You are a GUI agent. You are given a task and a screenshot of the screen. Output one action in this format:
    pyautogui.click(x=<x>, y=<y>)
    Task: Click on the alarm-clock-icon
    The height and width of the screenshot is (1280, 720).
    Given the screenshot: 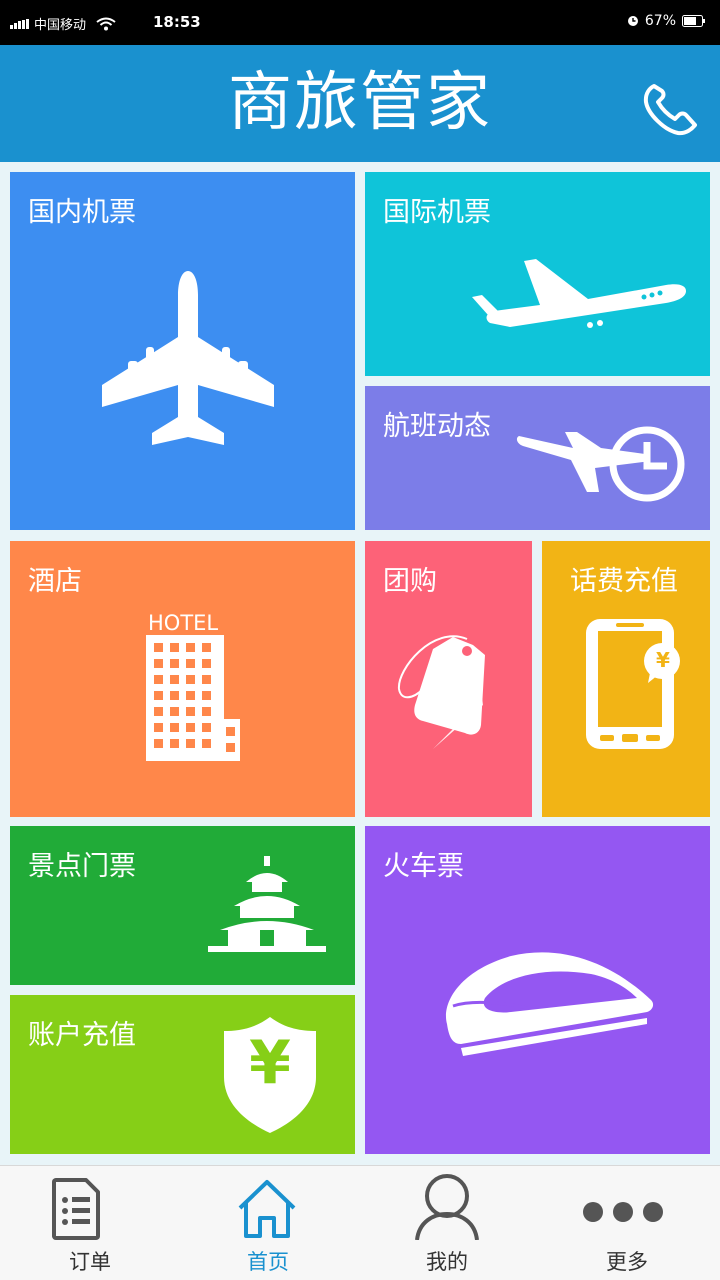 What is the action you would take?
    pyautogui.click(x=632, y=21)
    